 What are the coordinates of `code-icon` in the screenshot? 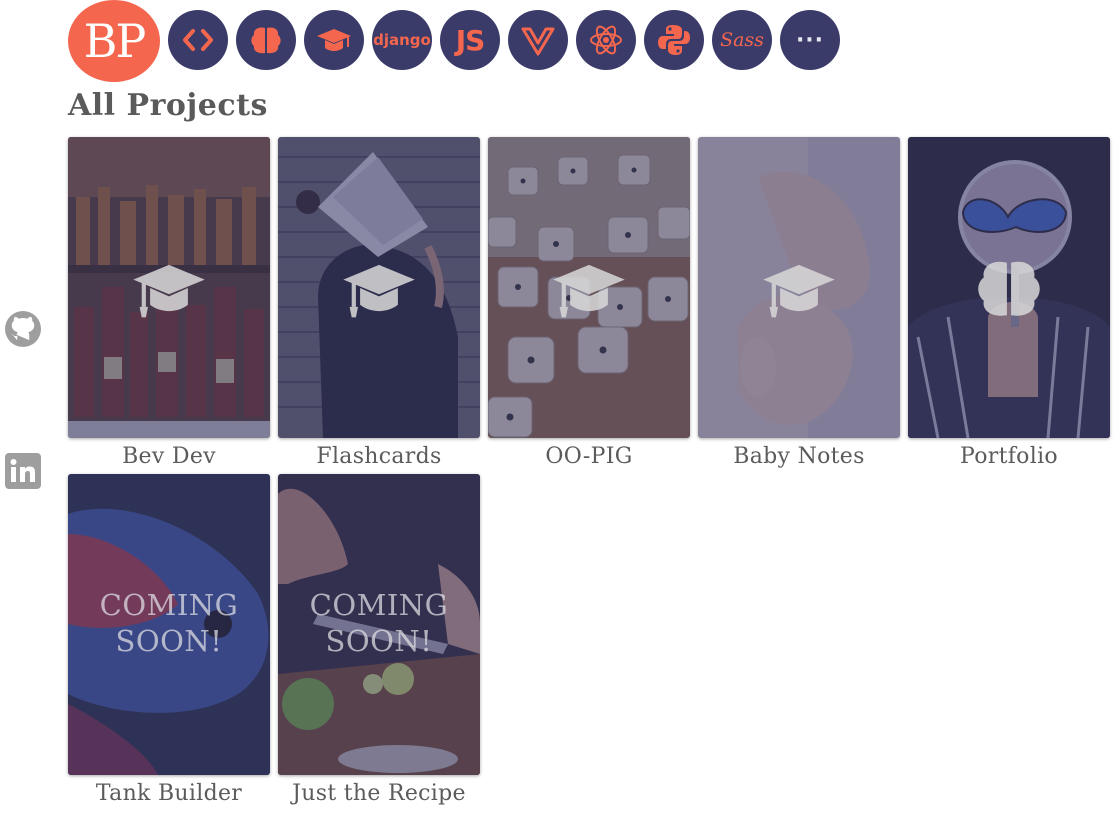 It's located at (198, 40).